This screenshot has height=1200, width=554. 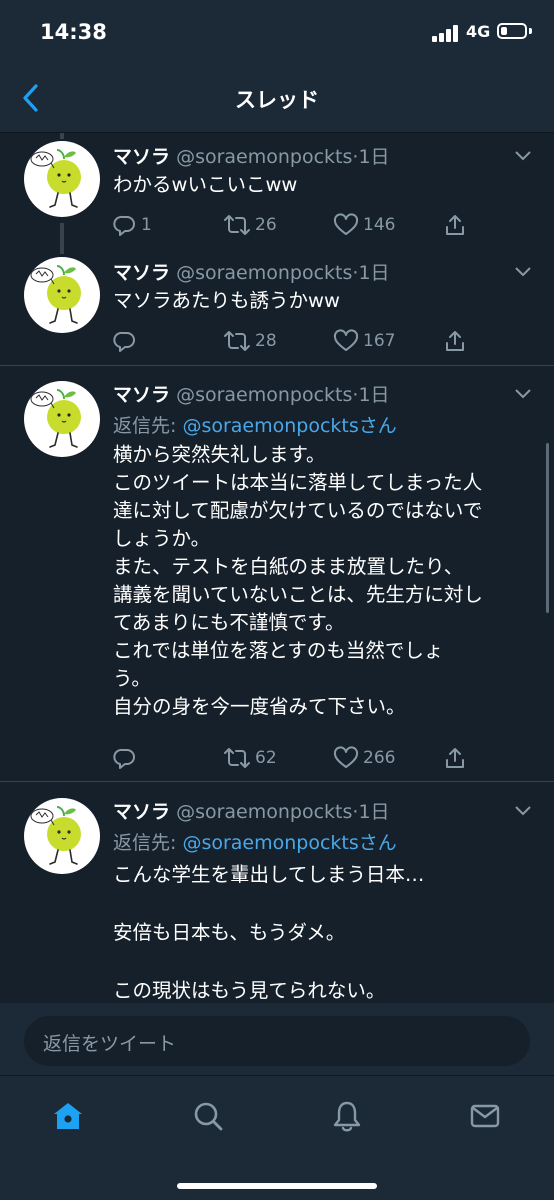 What do you see at coordinates (379, 758) in the screenshot?
I see `like-count: 266` at bounding box center [379, 758].